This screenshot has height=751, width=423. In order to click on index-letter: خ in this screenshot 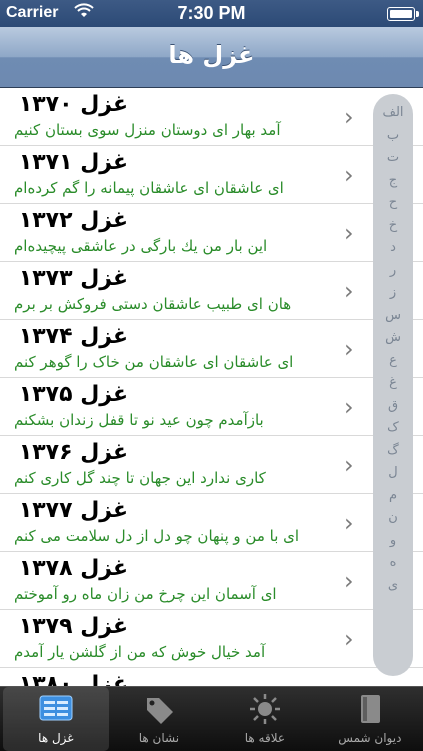, I will do `click(393, 226)`.